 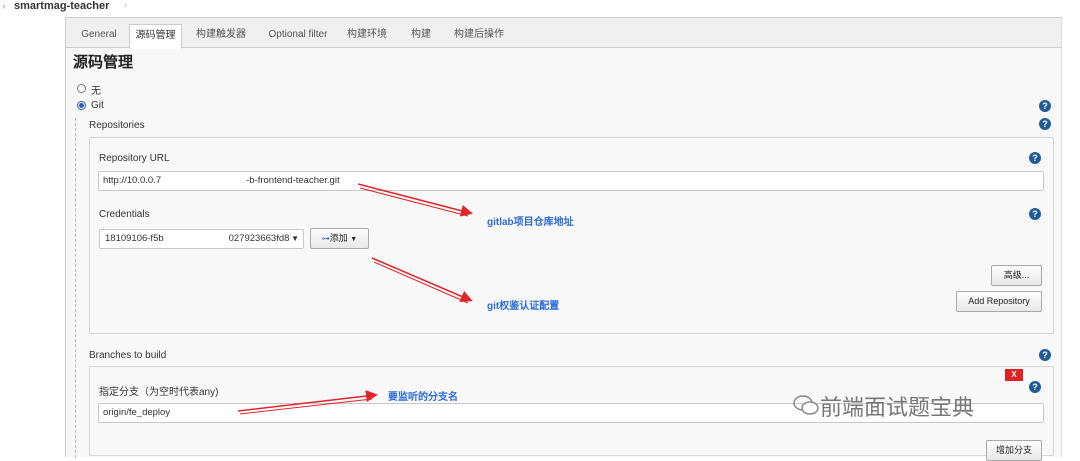 What do you see at coordinates (530, 222) in the screenshot?
I see `gitlab-annotation: gitlab项目仓库地址` at bounding box center [530, 222].